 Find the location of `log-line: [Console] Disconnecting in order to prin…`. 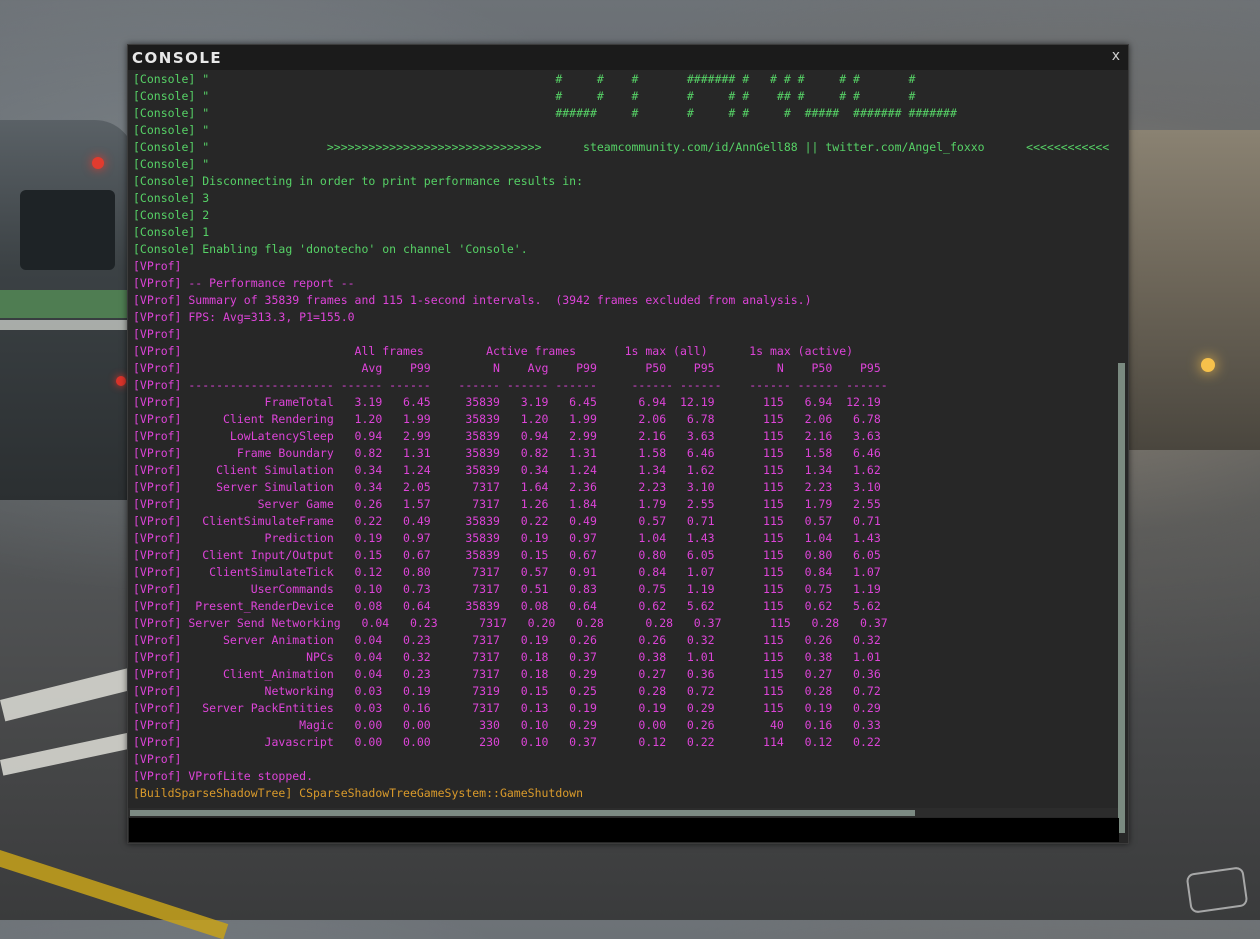

log-line: [Console] Disconnecting in order to prin… is located at coordinates (358, 181).